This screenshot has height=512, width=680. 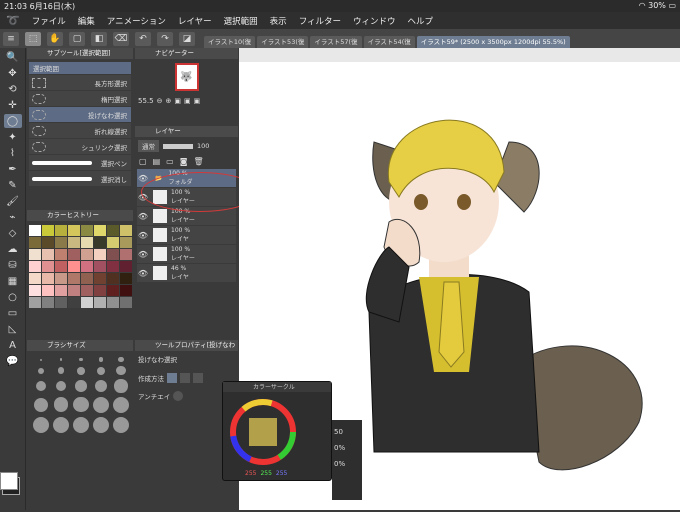 What do you see at coordinates (121, 38) in the screenshot?
I see `clear-icon: ⌫` at bounding box center [121, 38].